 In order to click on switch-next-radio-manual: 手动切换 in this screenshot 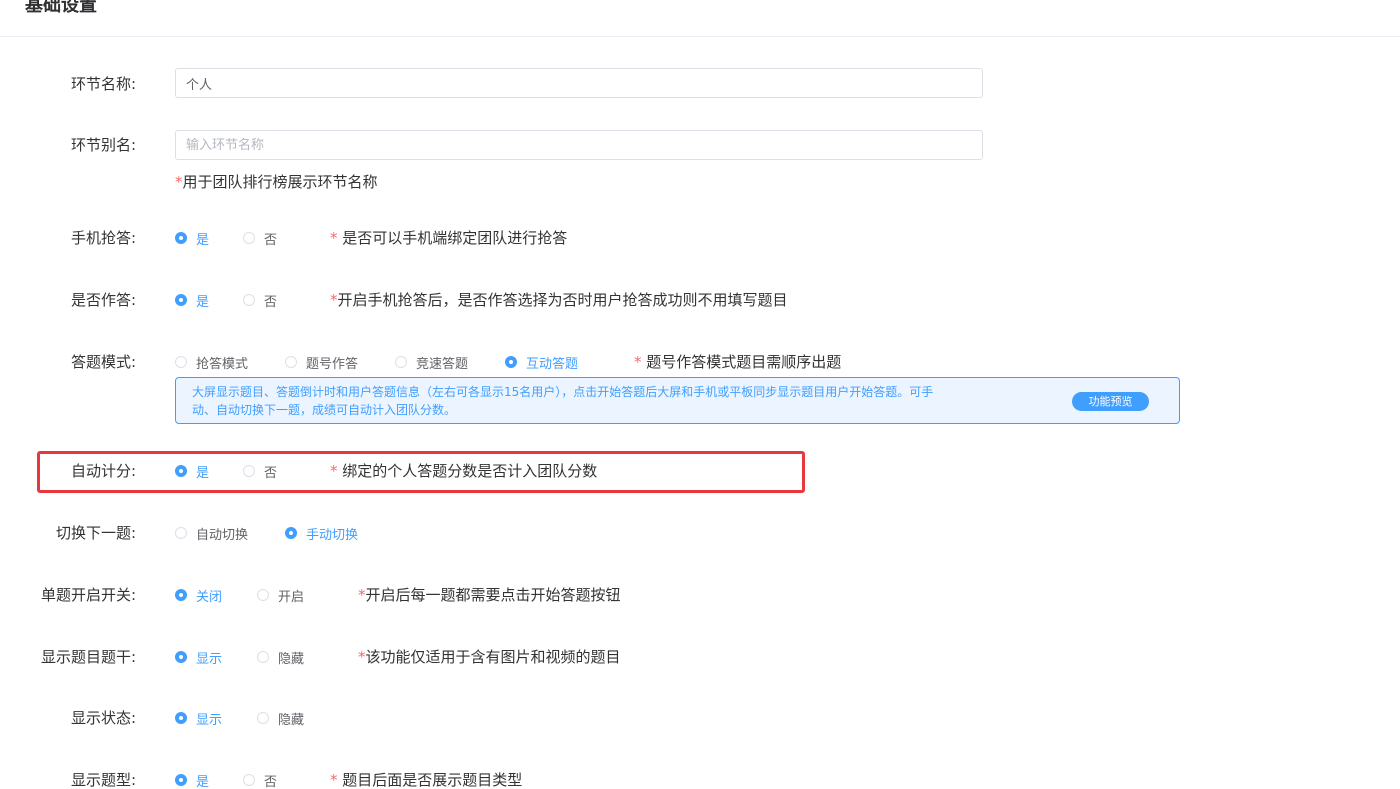, I will do `click(321, 533)`.